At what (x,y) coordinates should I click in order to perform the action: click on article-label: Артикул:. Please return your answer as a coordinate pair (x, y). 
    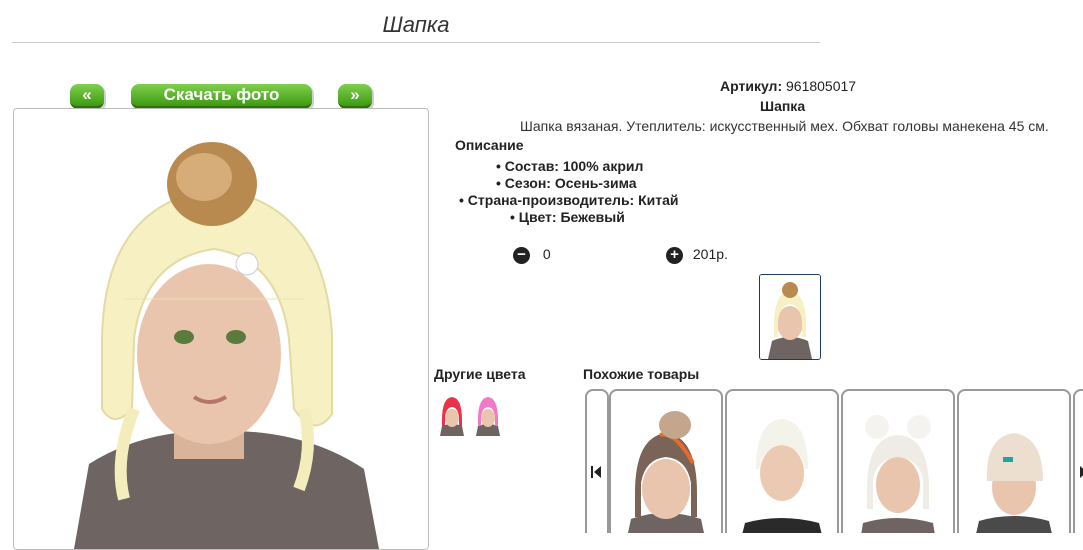
    Looking at the image, I should click on (751, 86).